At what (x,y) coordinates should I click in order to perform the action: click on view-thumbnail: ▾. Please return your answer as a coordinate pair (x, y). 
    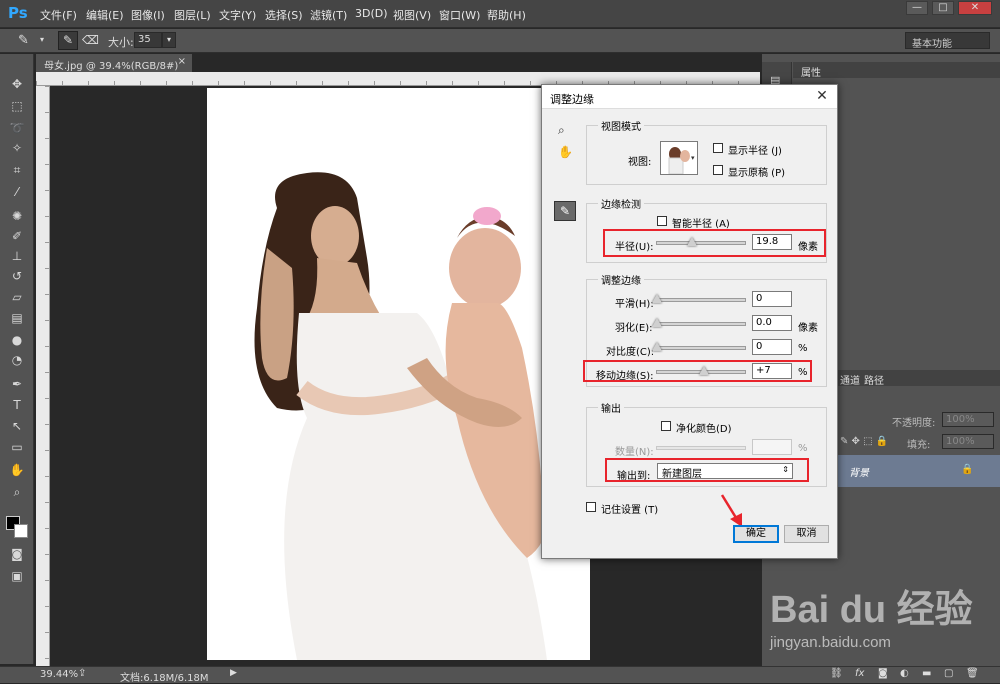
    Looking at the image, I should click on (679, 158).